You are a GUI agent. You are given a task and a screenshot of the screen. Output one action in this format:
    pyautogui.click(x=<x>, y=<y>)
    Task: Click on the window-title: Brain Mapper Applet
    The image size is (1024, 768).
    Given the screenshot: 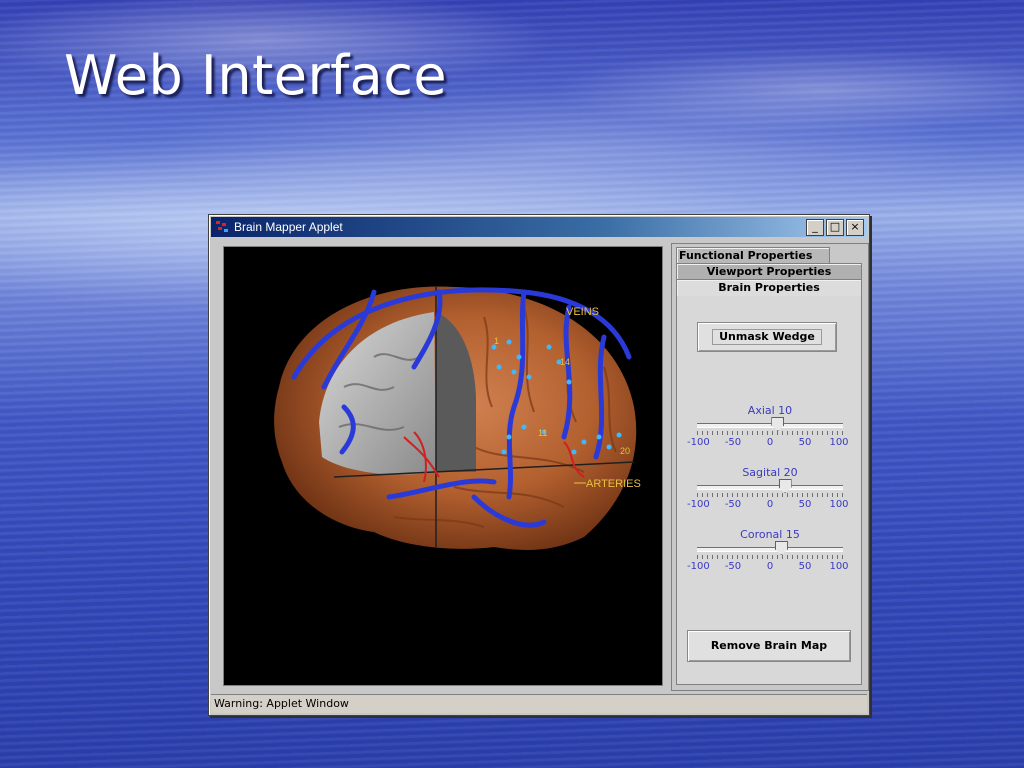 What is the action you would take?
    pyautogui.click(x=288, y=227)
    